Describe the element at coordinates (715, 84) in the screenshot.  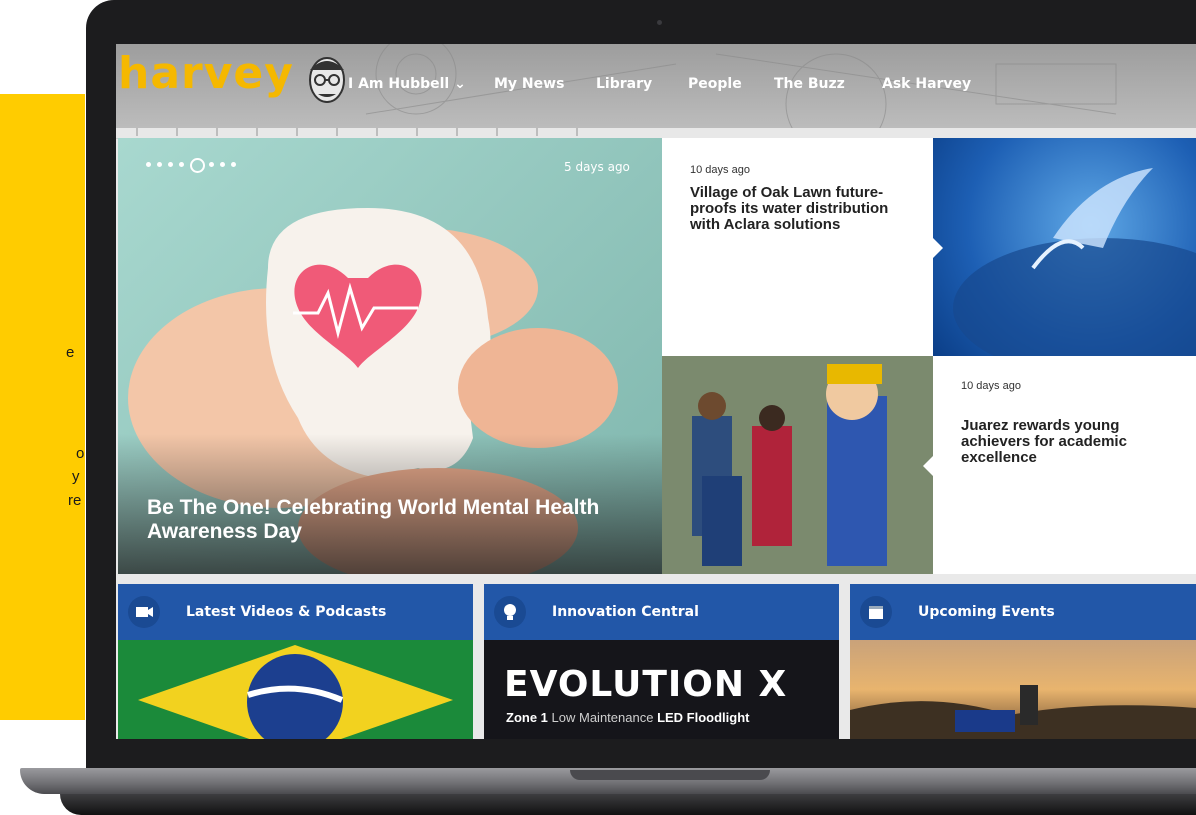
I see `nav-people: People` at that location.